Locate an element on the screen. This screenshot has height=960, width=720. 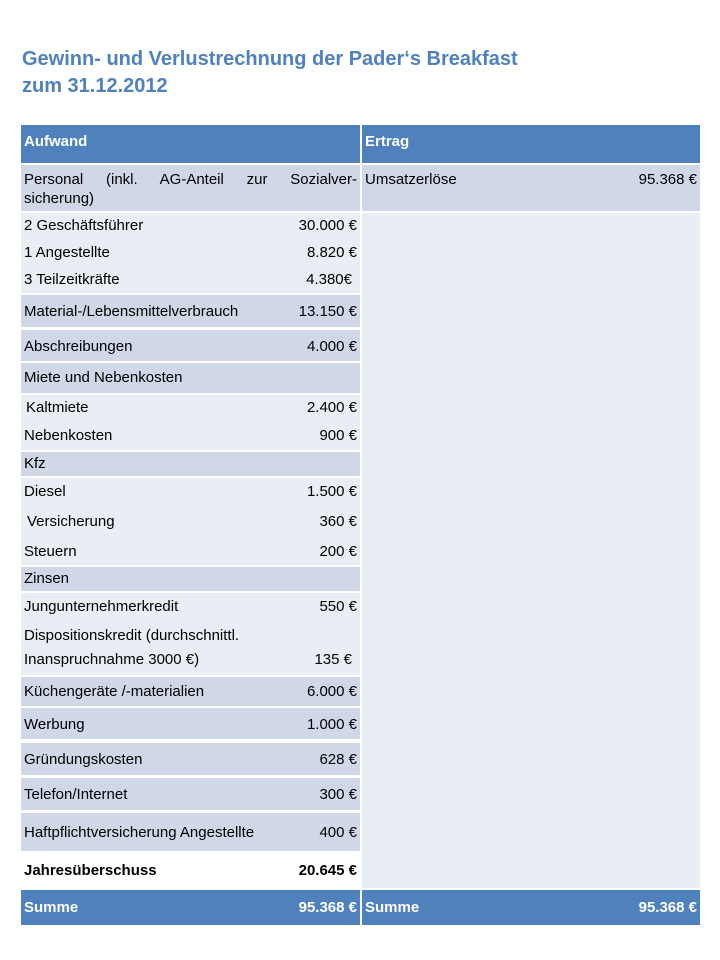
row-label: Telefon/Internet is located at coordinates (76, 794).